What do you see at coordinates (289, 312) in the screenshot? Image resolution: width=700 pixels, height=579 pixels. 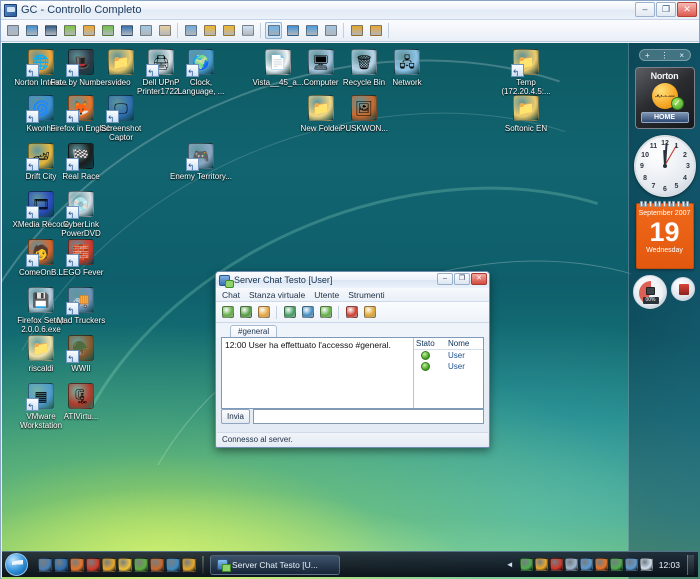 I see `connect-server-icon` at bounding box center [289, 312].